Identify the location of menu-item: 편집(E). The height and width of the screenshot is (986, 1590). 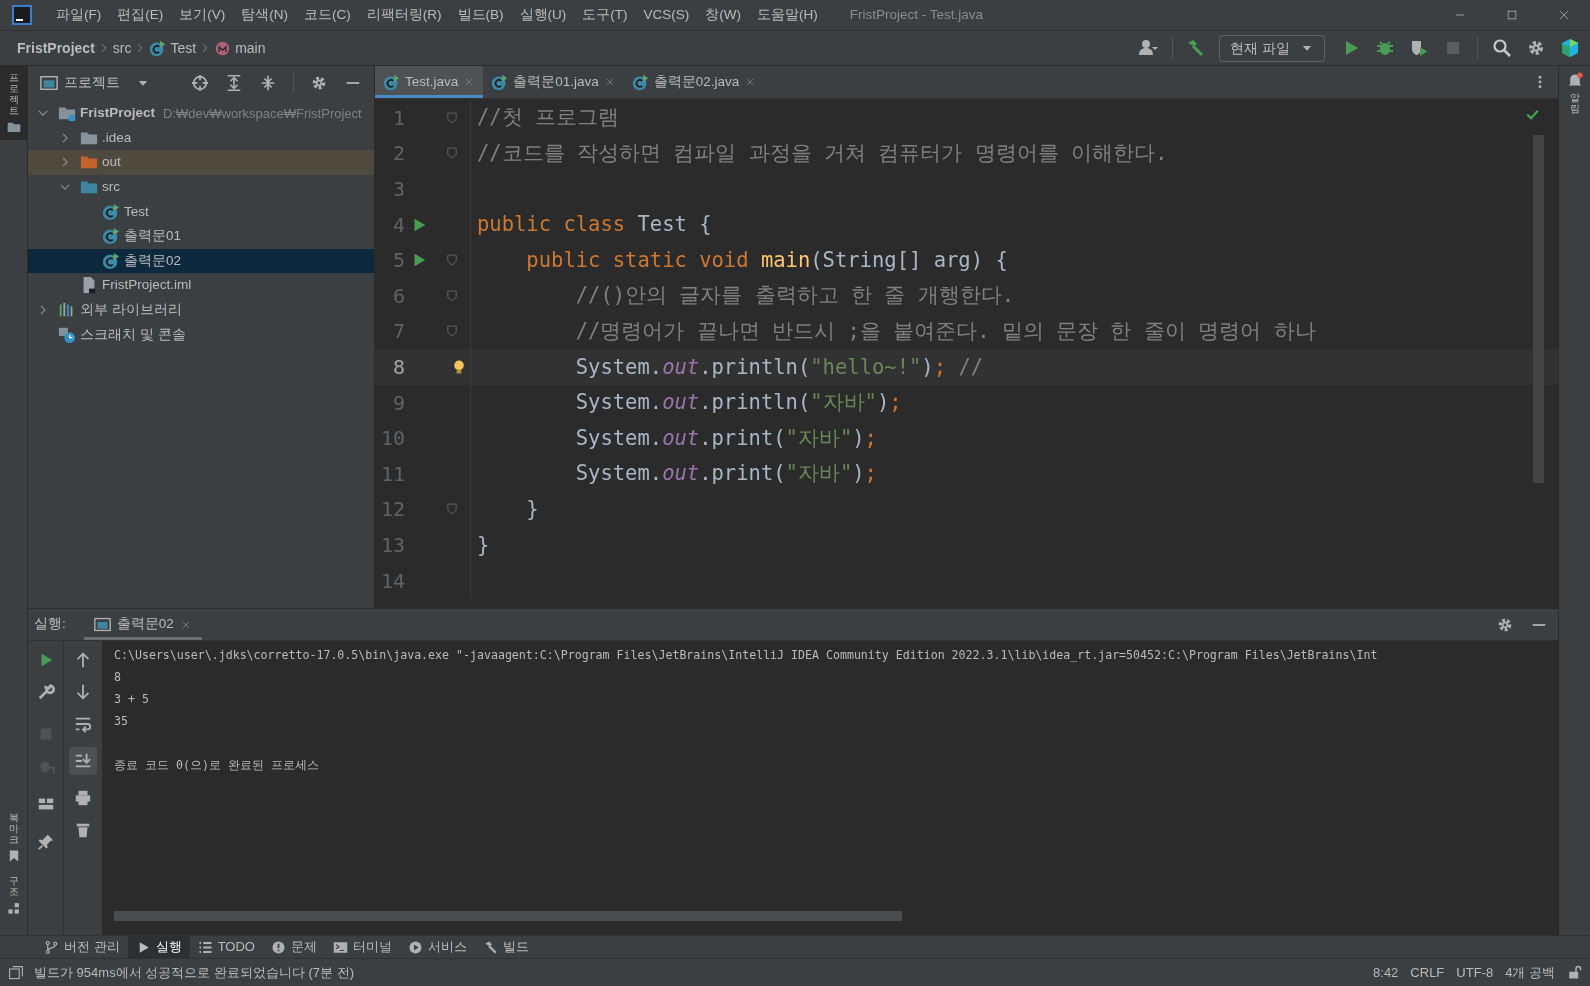
(140, 15).